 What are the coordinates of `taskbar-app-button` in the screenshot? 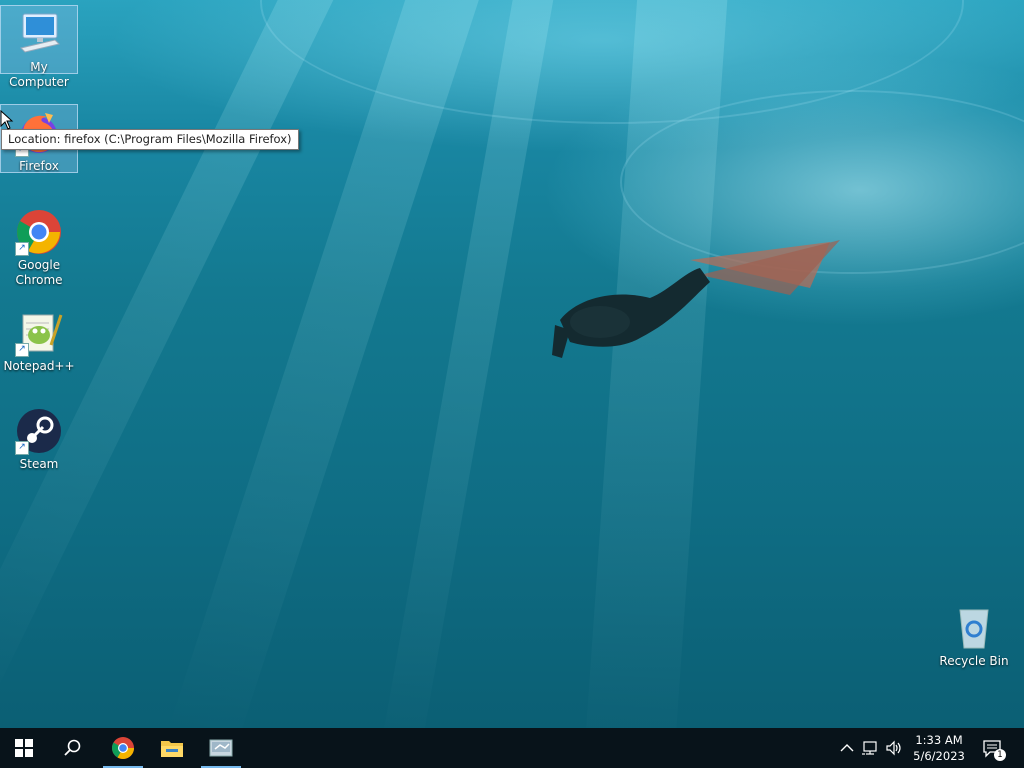 It's located at (221, 748).